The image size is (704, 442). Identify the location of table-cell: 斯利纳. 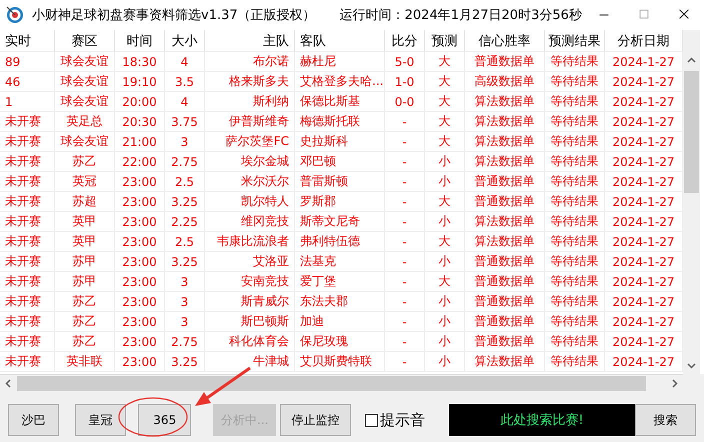
(250, 102).